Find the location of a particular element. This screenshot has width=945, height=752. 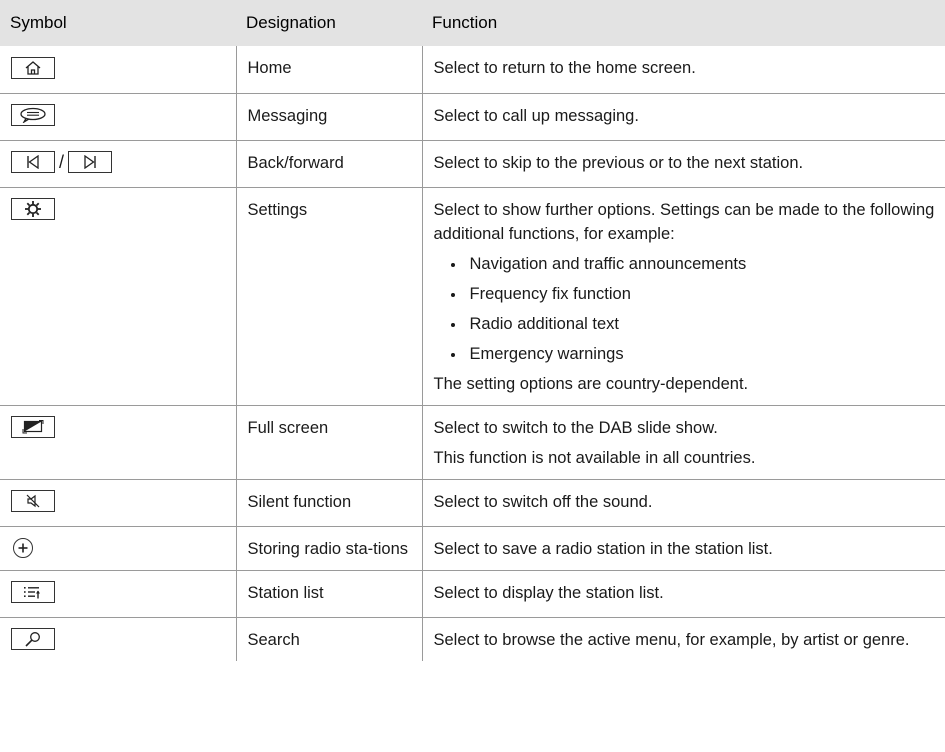

designation-cell: Home is located at coordinates (328, 70).